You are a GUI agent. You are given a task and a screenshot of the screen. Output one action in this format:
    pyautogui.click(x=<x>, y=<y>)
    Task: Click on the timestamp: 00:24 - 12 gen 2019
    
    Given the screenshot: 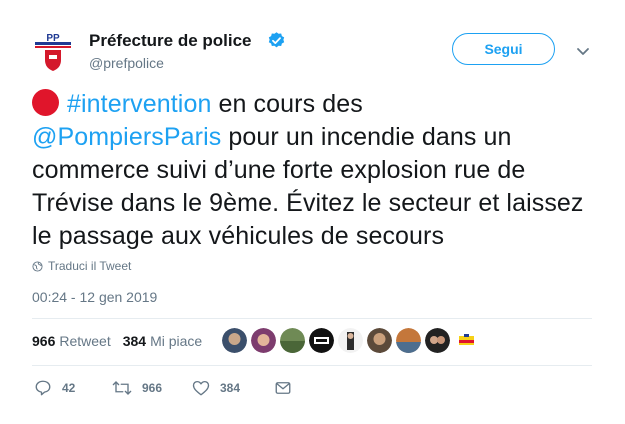 What is the action you would take?
    pyautogui.click(x=94, y=297)
    